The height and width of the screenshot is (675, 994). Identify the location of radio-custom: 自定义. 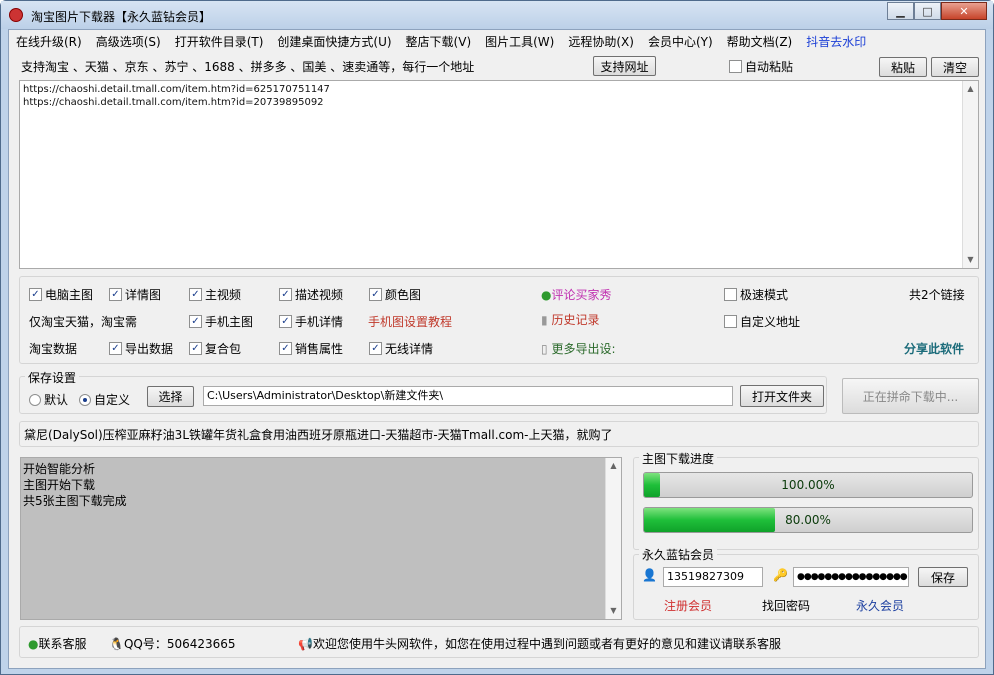
(104, 399).